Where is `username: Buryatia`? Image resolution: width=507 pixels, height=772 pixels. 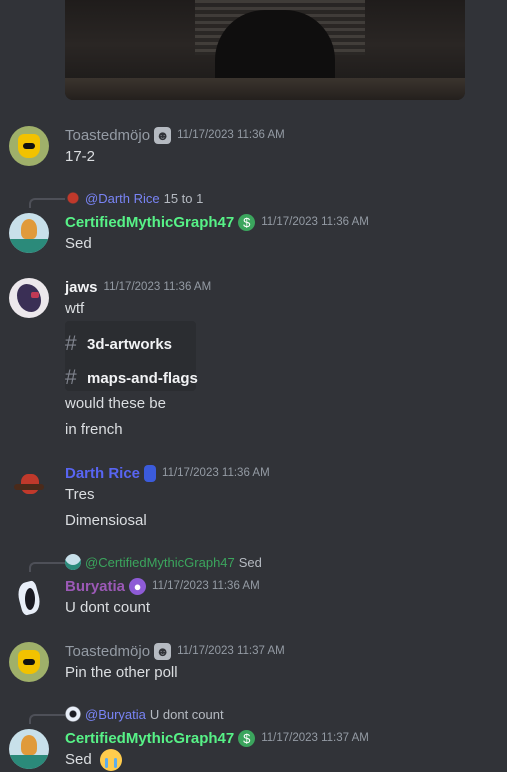
username: Buryatia is located at coordinates (95, 586).